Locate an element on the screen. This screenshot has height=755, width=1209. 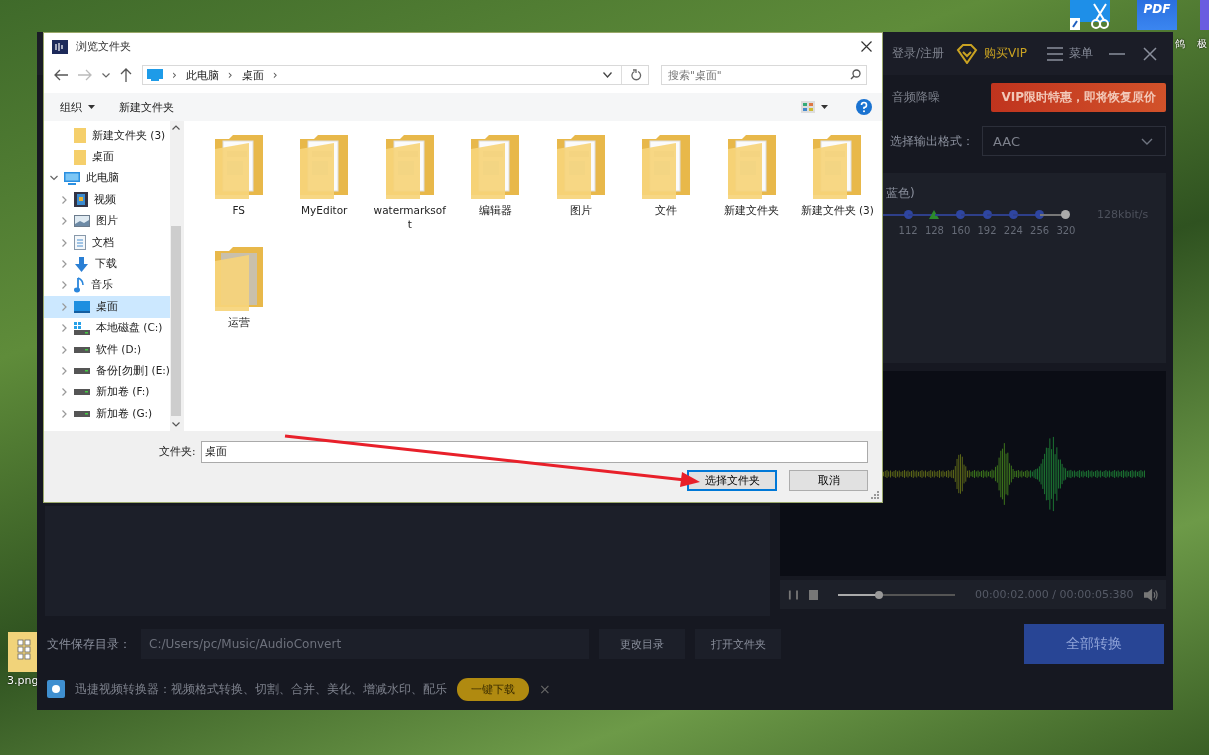
bitrate-tick-label: 192 is located at coordinates (987, 230).